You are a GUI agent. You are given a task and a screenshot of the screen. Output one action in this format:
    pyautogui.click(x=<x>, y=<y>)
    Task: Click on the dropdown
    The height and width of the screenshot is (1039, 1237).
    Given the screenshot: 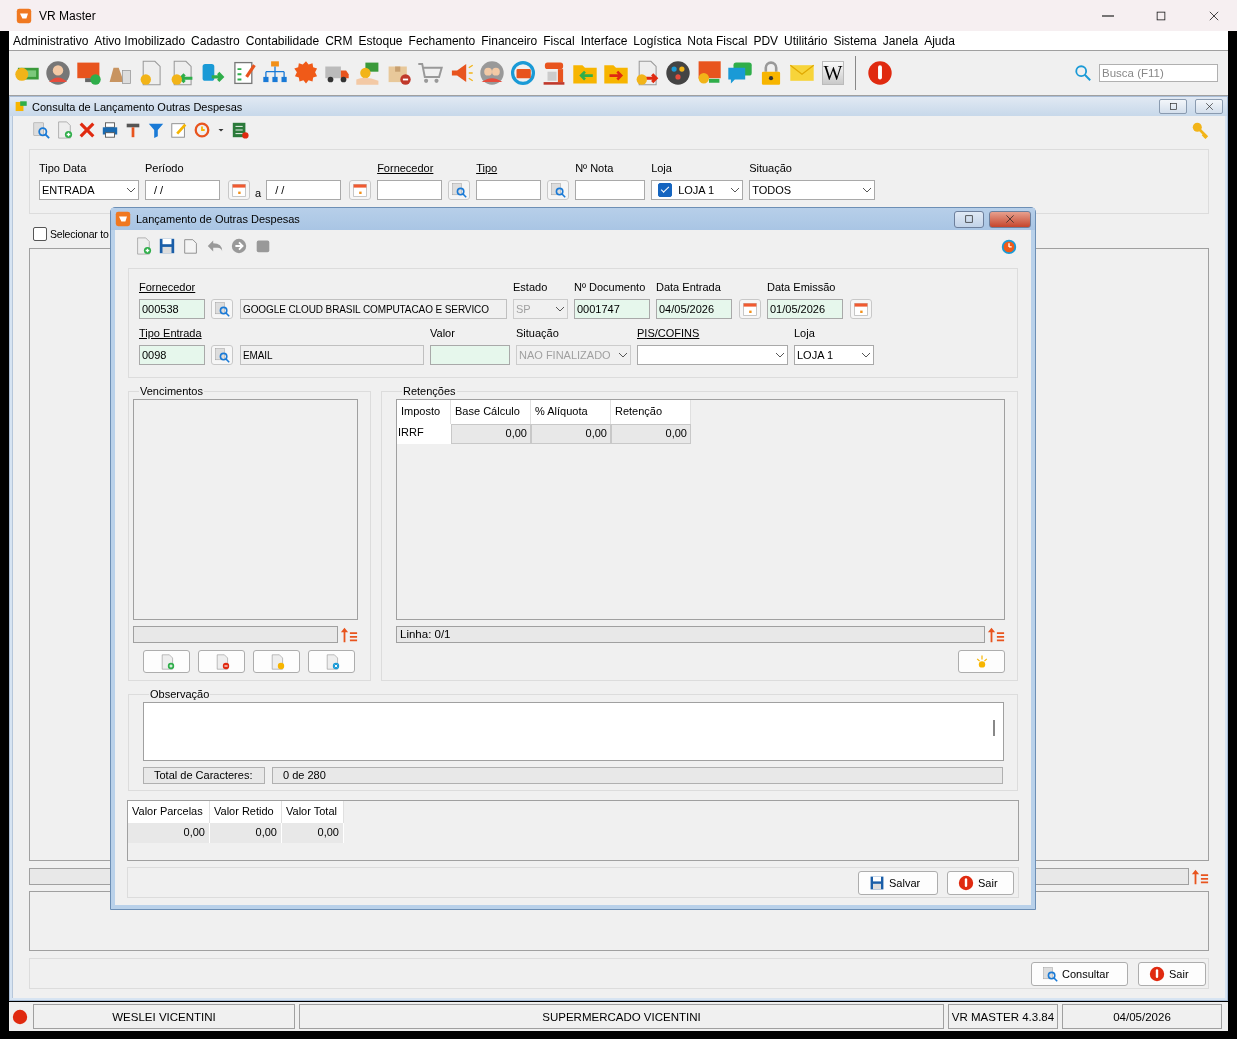 What is the action you would take?
    pyautogui.click(x=712, y=355)
    